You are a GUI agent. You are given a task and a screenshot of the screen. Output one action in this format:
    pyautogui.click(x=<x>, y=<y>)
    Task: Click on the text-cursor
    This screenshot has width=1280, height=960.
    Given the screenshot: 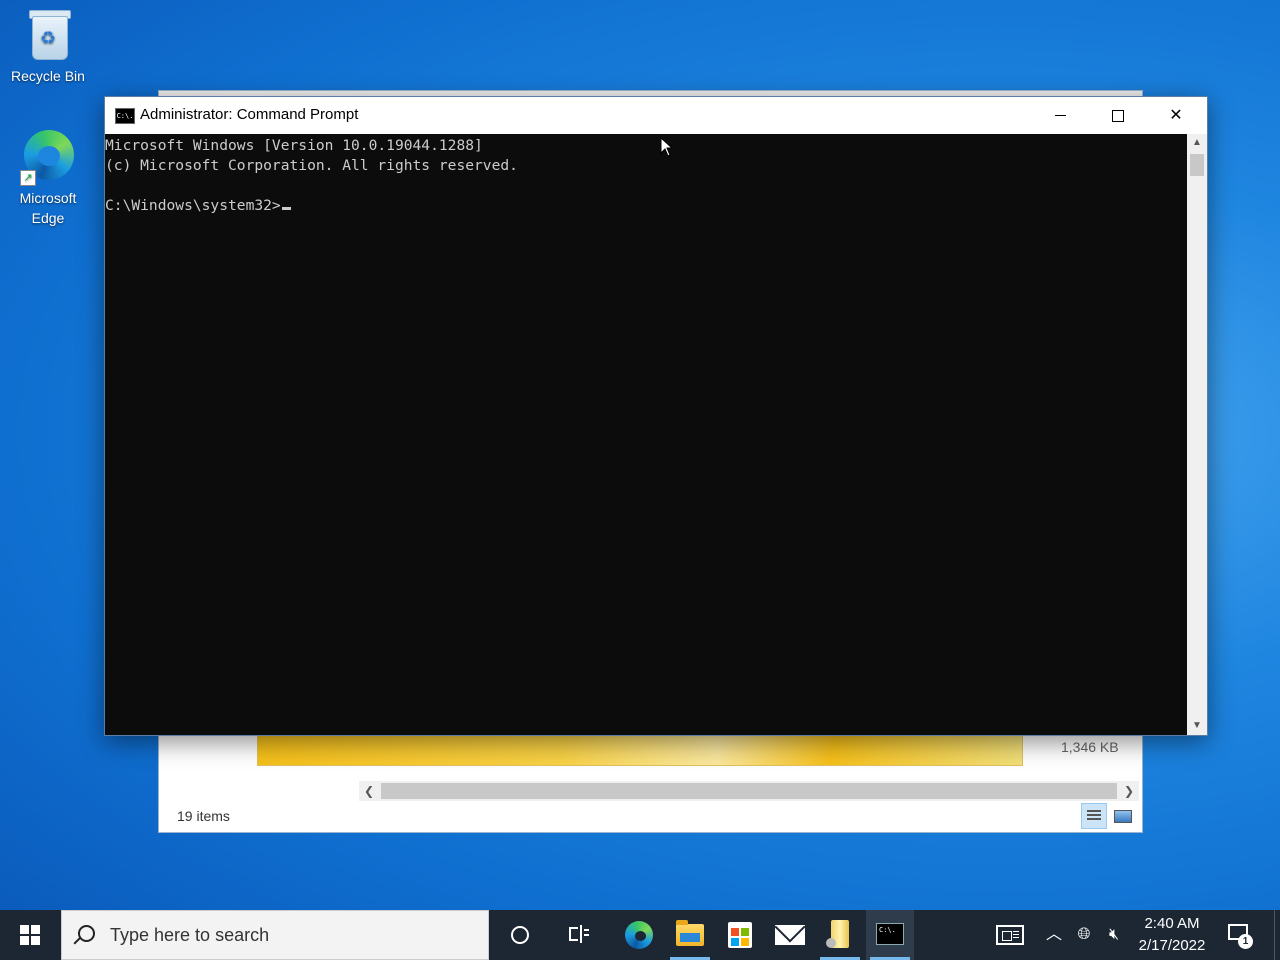 What is the action you would take?
    pyautogui.click(x=286, y=208)
    